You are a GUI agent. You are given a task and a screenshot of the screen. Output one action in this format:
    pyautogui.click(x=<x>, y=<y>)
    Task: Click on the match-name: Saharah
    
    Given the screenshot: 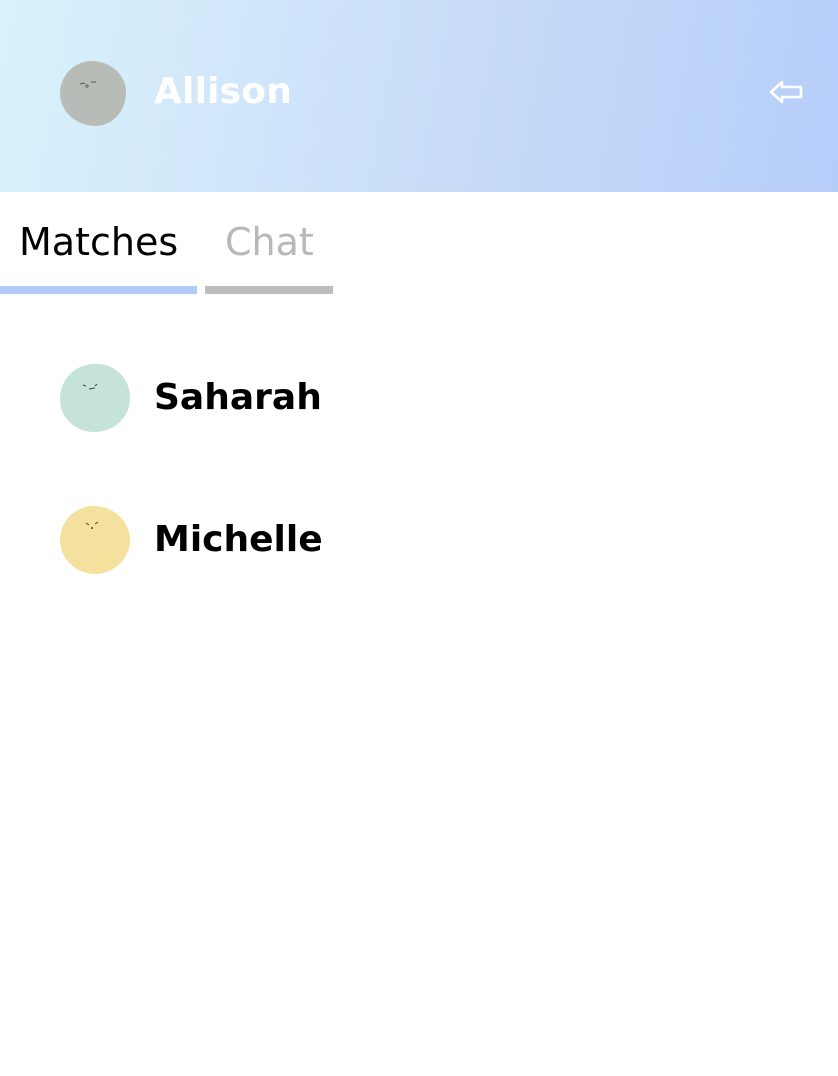 What is the action you would take?
    pyautogui.click(x=238, y=397)
    